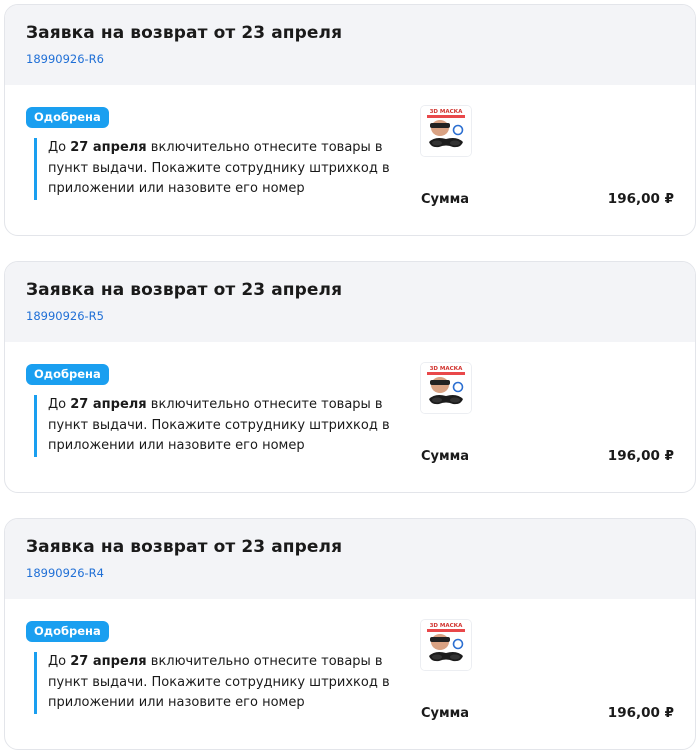  Describe the element at coordinates (360, 316) in the screenshot. I see `return-request-id: 18990926-R5` at that location.